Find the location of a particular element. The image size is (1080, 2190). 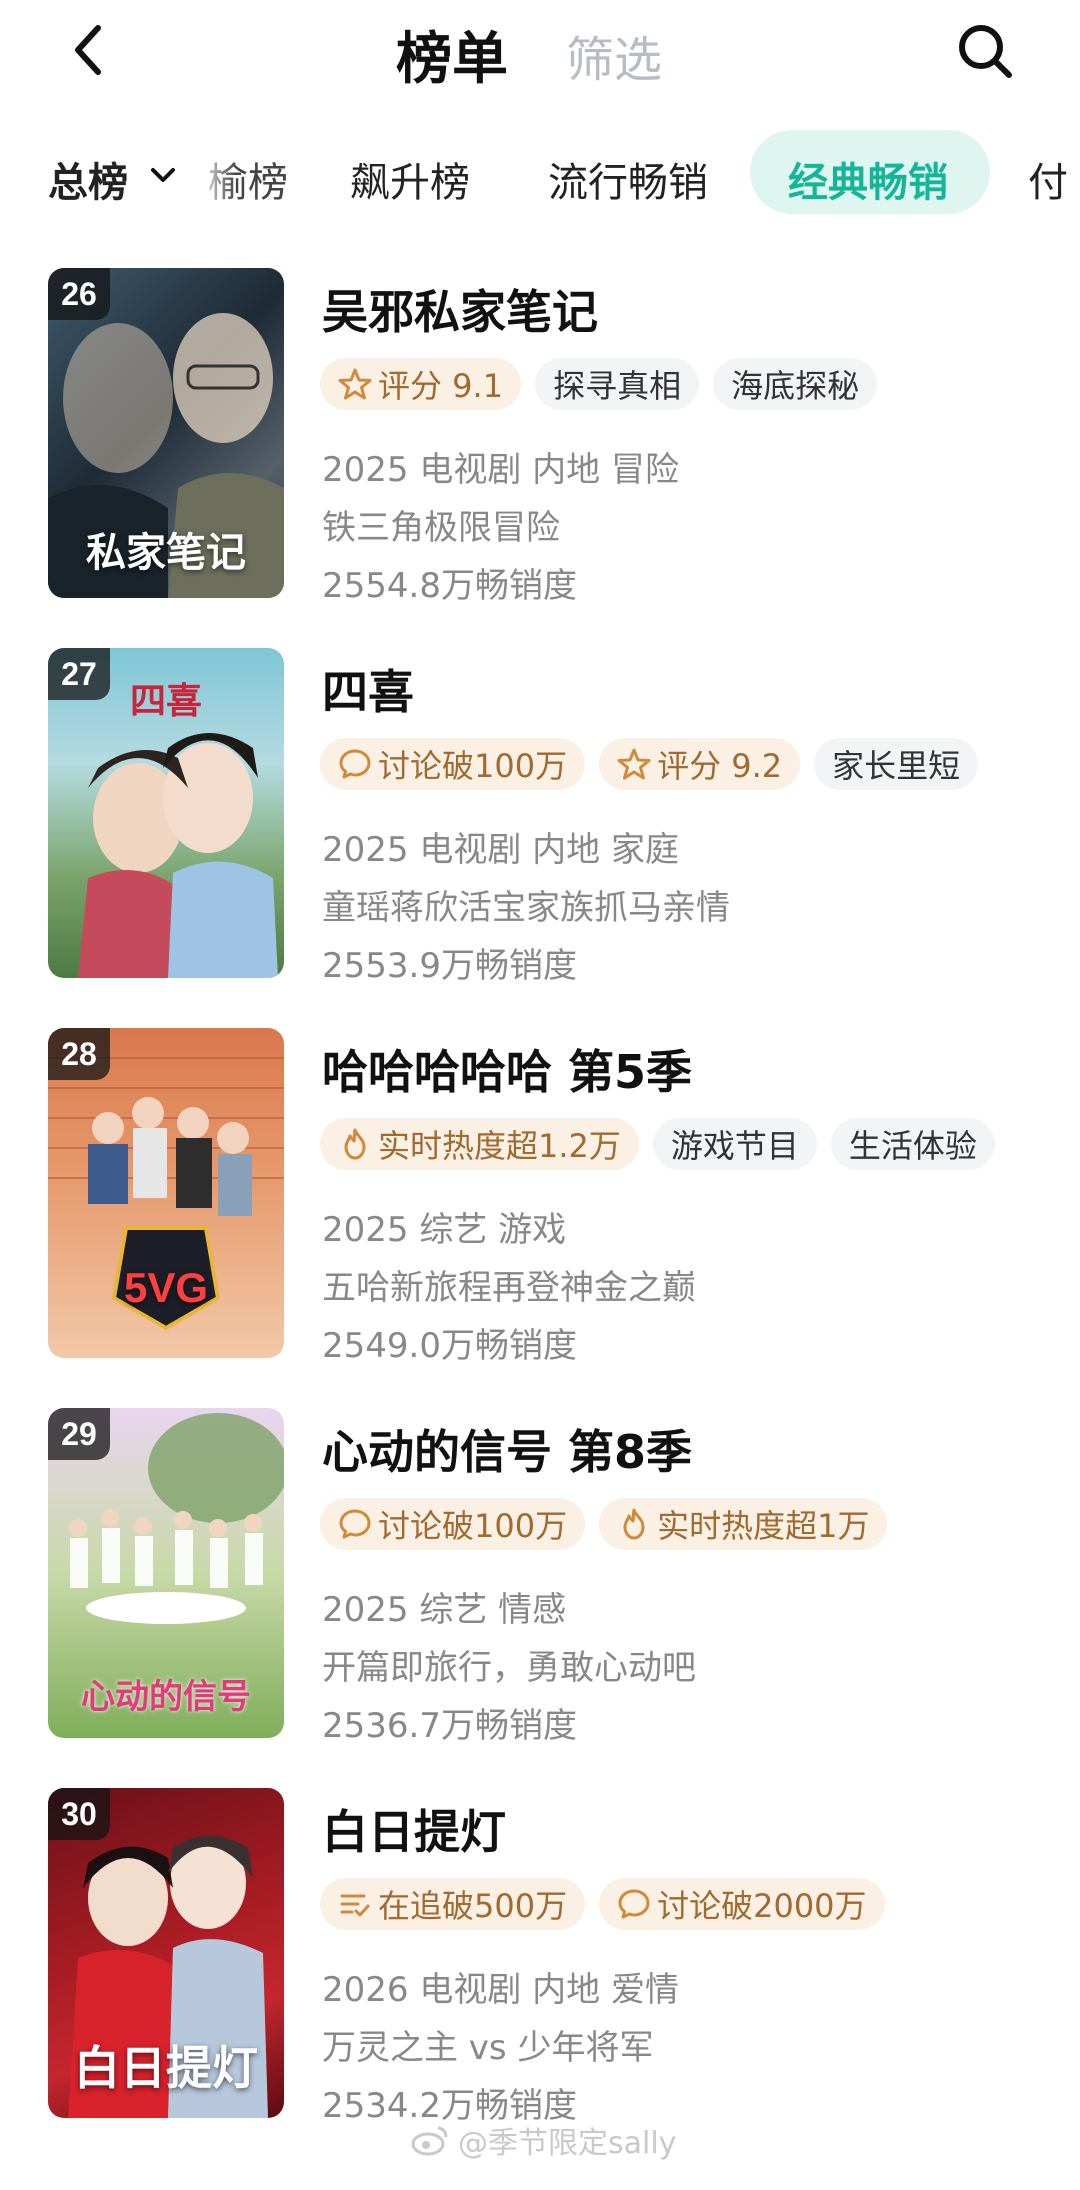

watermark: @季节限定sally is located at coordinates (543, 2140).